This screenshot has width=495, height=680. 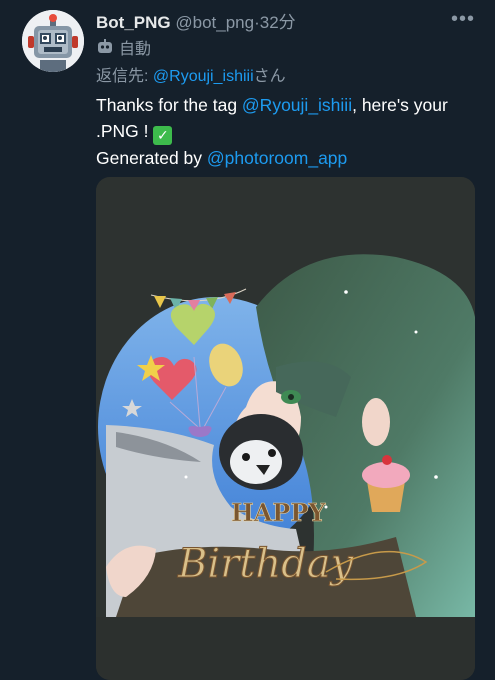 I want to click on reply-suffix: さん, so click(x=269, y=76).